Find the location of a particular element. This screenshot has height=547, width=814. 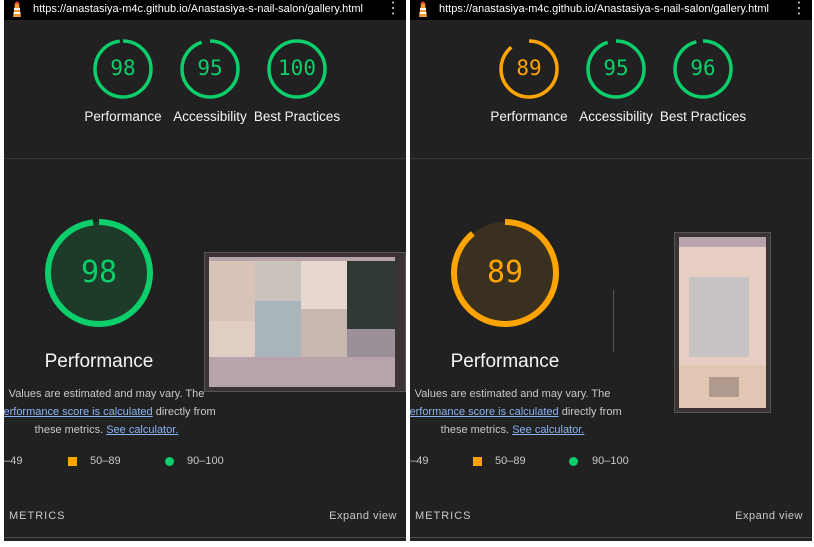

gauge-score: 98 is located at coordinates (123, 68).